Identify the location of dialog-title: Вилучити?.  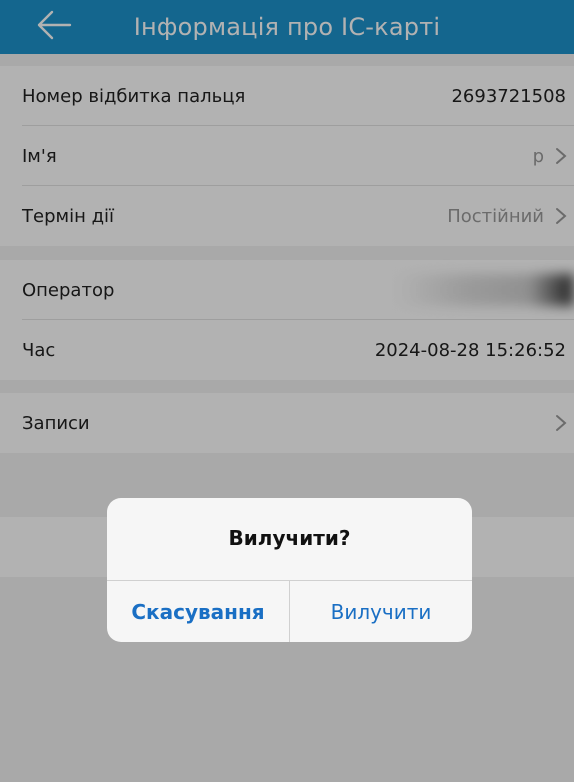
(289, 538).